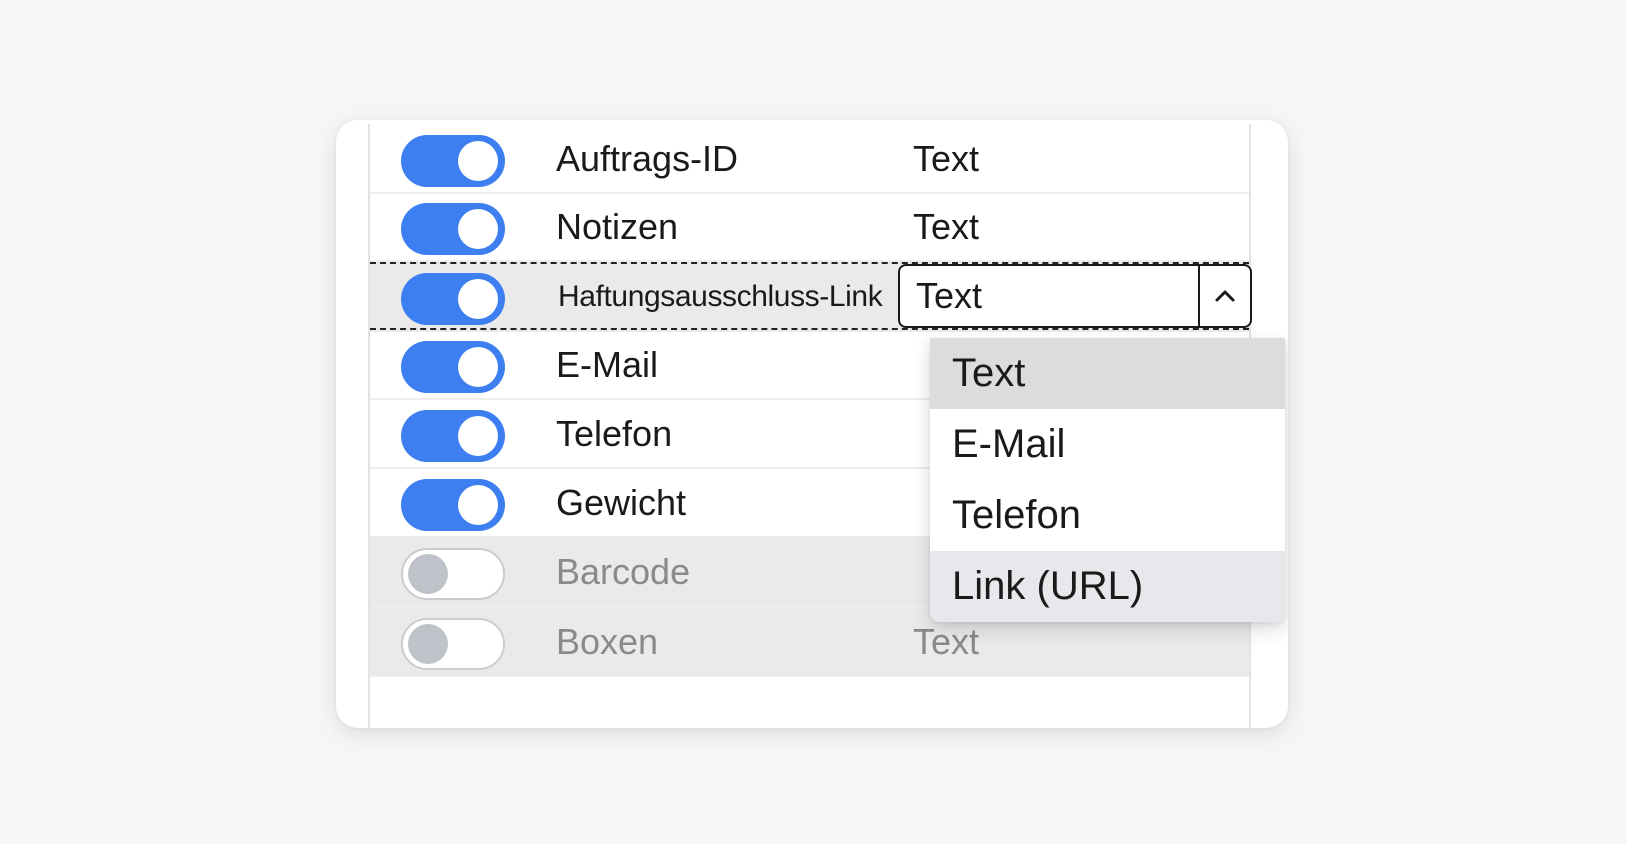  I want to click on field-row-auftrags-id: Auftrags-ID Text, so click(809, 159).